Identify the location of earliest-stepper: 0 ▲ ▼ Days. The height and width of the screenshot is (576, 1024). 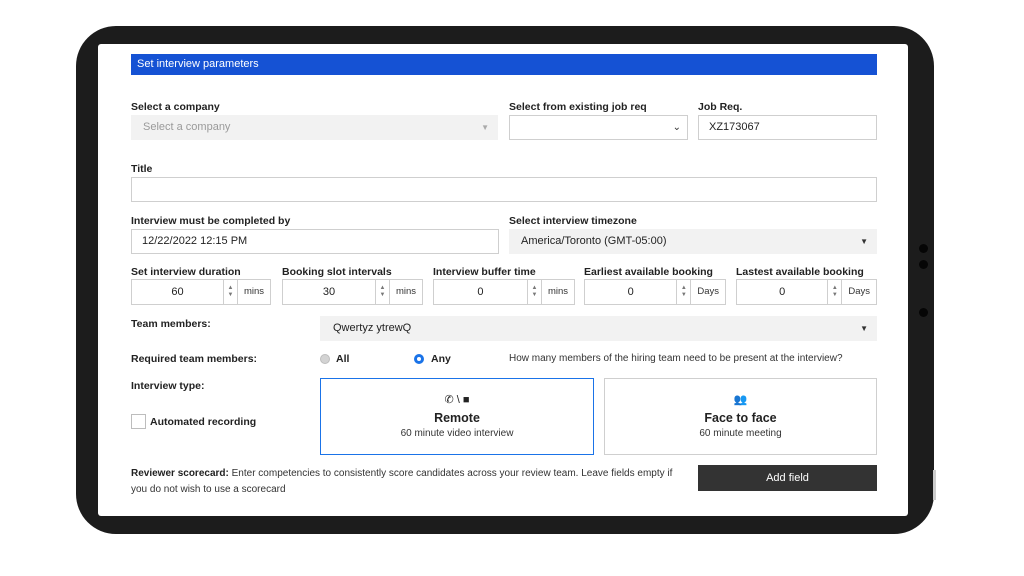
(655, 292).